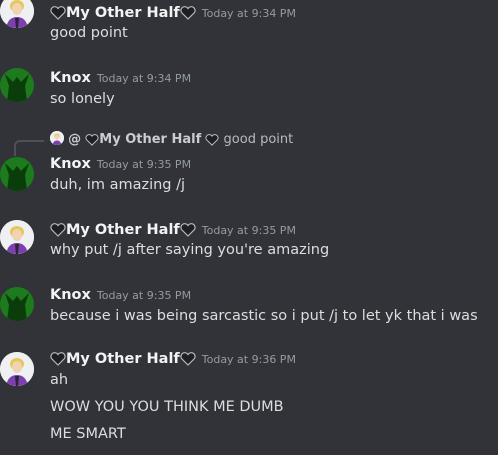 This screenshot has width=498, height=455. Describe the element at coordinates (190, 250) in the screenshot. I see `message-text: why put /j after saying you're amazing` at that location.